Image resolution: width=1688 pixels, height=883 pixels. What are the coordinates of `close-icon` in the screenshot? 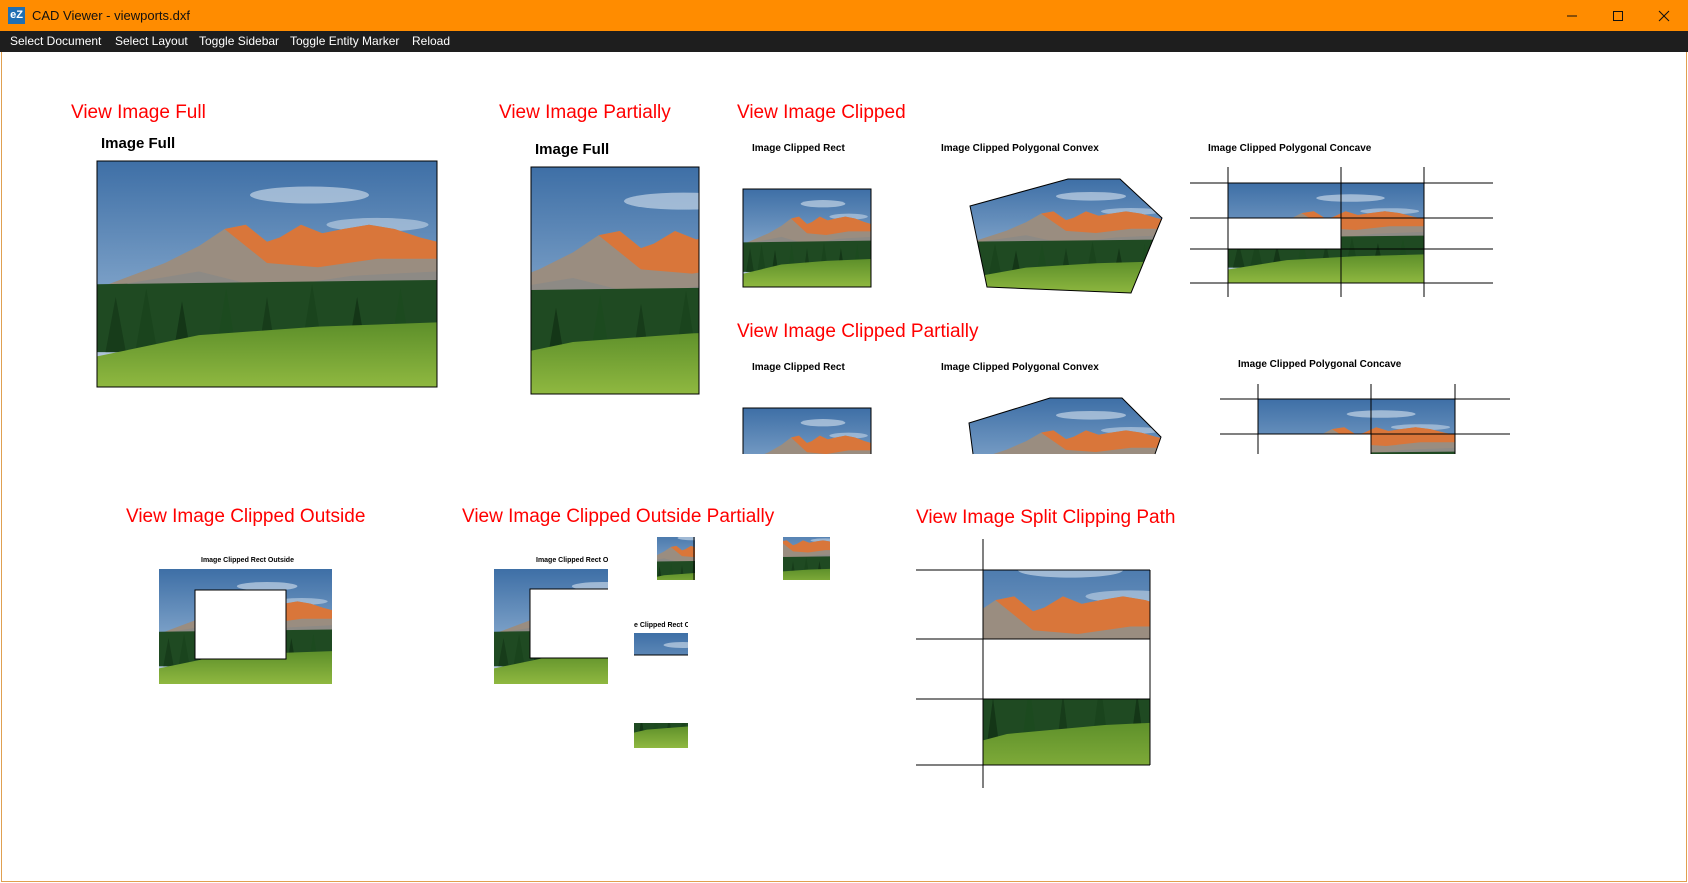 It's located at (1664, 15).